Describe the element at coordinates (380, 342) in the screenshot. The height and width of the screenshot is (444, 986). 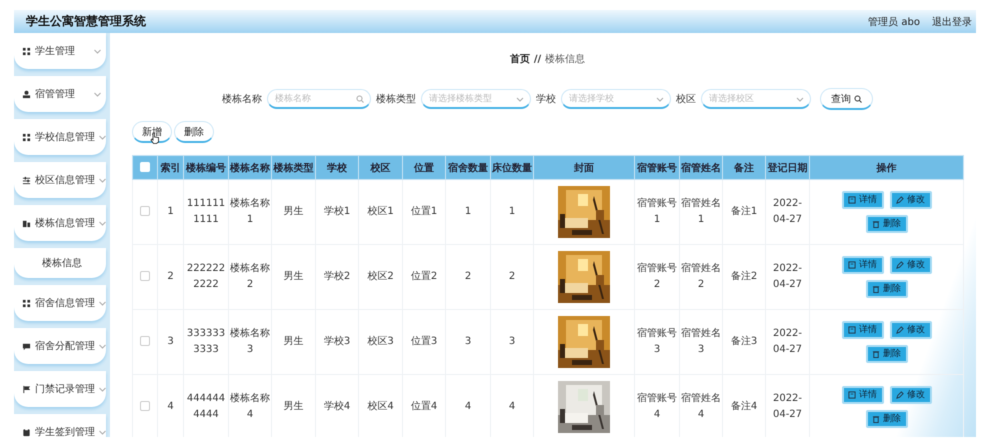
I see `table-cell: 校区3` at that location.